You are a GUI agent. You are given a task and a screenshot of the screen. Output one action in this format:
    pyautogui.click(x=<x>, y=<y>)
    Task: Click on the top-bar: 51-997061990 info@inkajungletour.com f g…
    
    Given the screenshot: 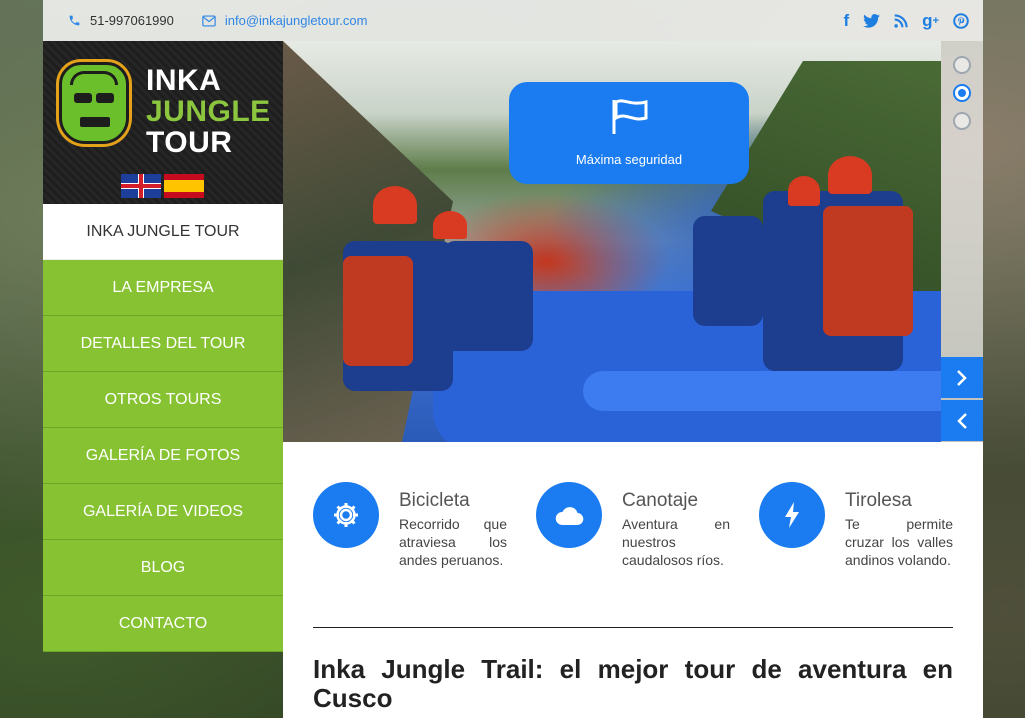 What is the action you would take?
    pyautogui.click(x=513, y=20)
    